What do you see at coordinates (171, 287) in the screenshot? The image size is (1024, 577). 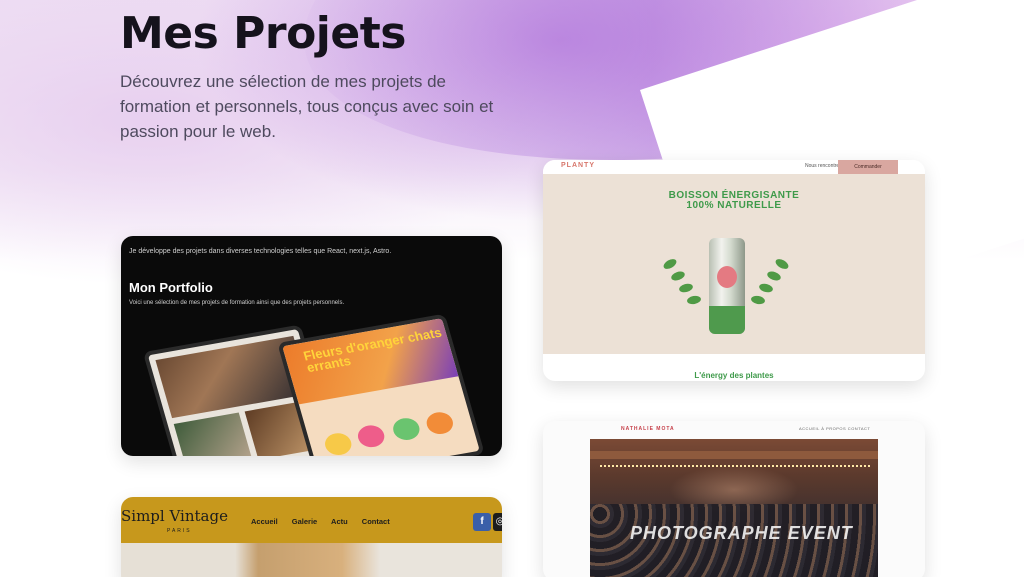 I see `portfolio-title: Mon Portfolio` at bounding box center [171, 287].